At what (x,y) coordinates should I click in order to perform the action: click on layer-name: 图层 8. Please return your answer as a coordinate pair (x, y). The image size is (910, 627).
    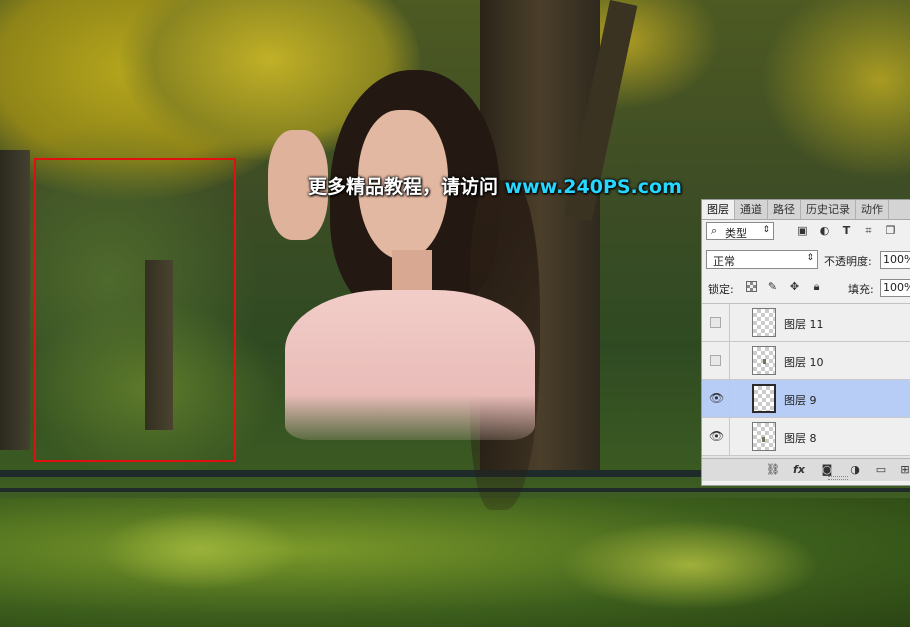
    Looking at the image, I should click on (800, 438).